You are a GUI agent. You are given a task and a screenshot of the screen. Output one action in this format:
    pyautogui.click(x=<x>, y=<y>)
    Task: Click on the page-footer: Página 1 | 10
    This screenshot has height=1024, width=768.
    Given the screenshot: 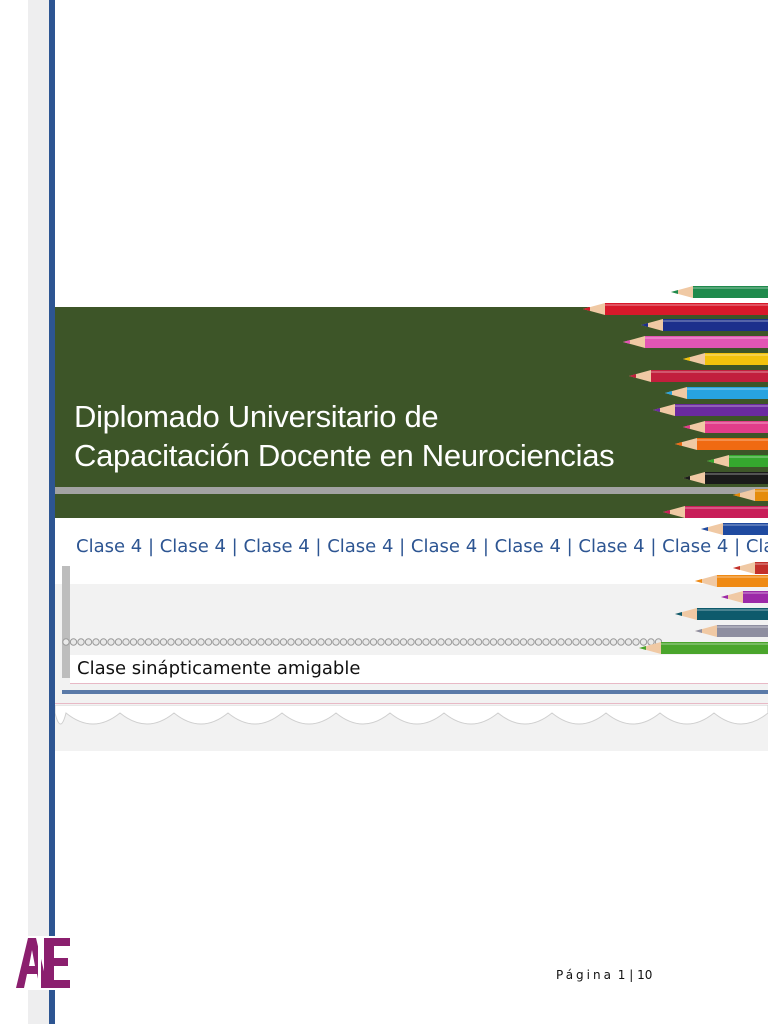 What is the action you would take?
    pyautogui.click(x=604, y=975)
    